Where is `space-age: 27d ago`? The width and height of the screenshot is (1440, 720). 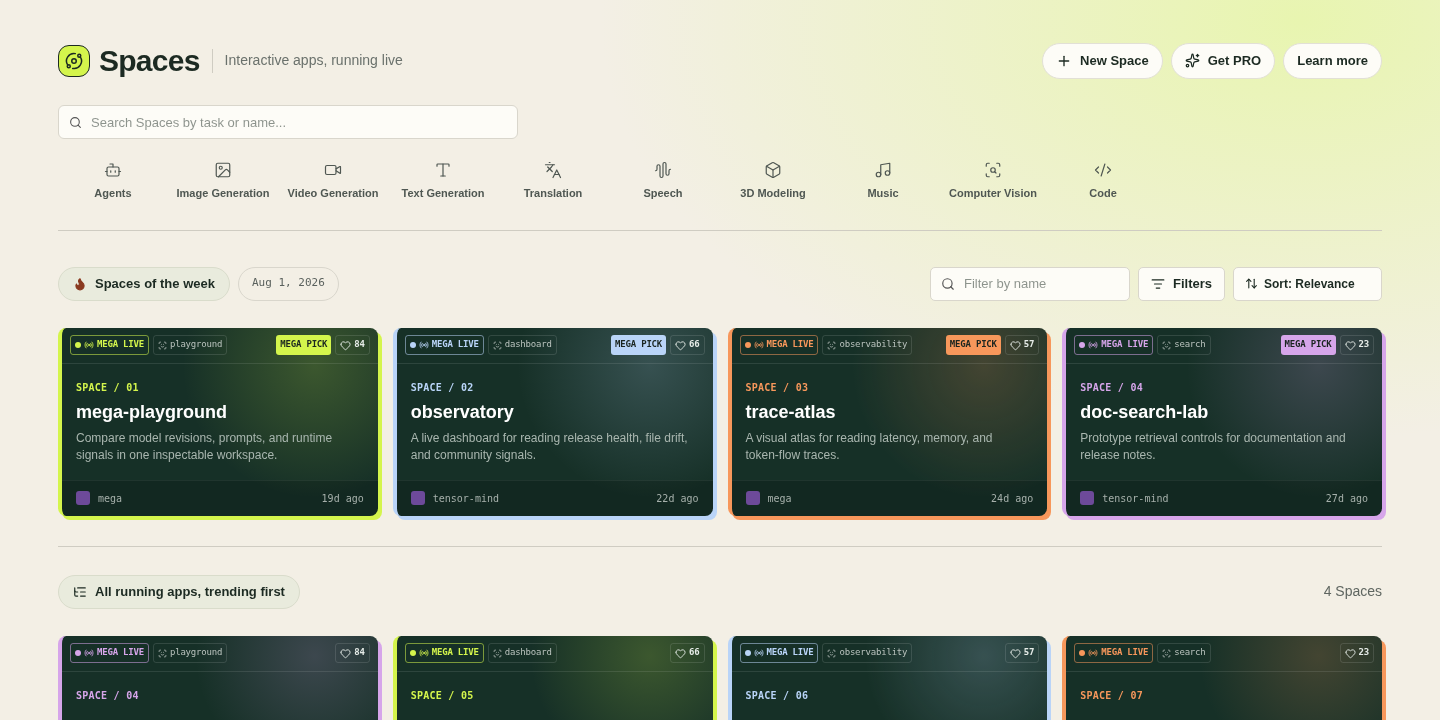 space-age: 27d ago is located at coordinates (1346, 498).